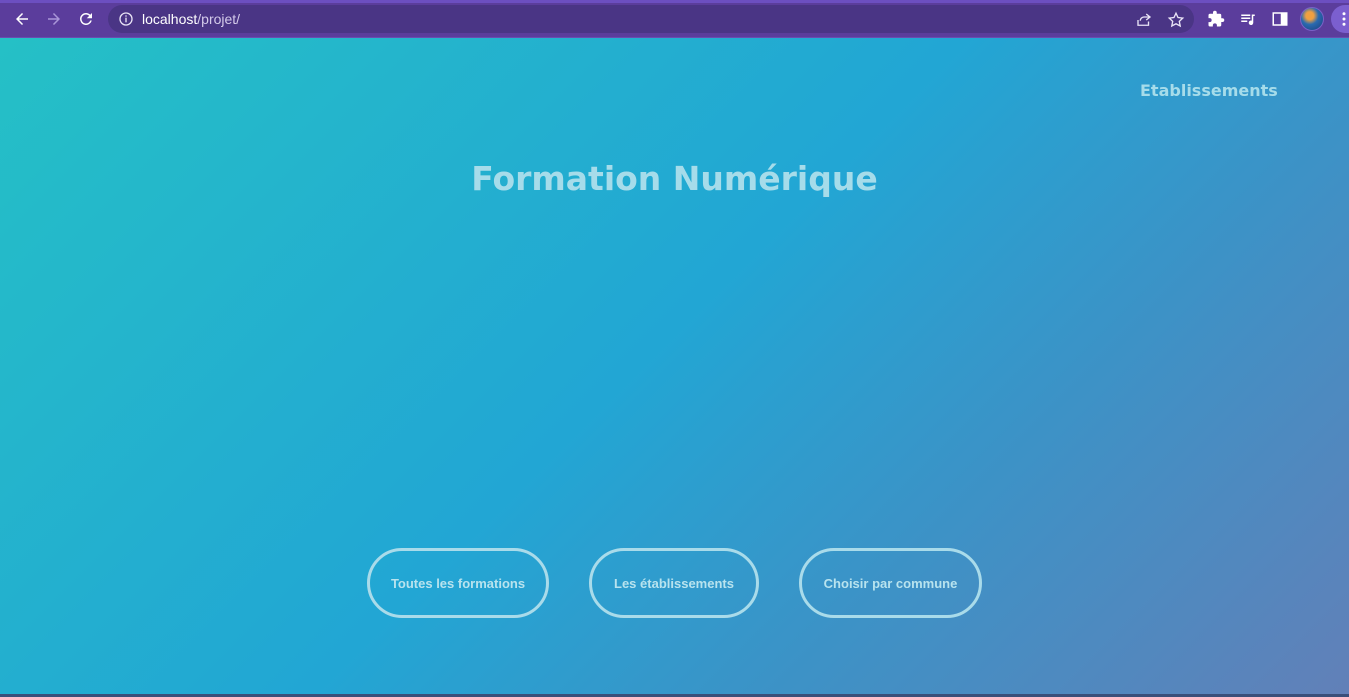  I want to click on share-button, so click(1144, 20).